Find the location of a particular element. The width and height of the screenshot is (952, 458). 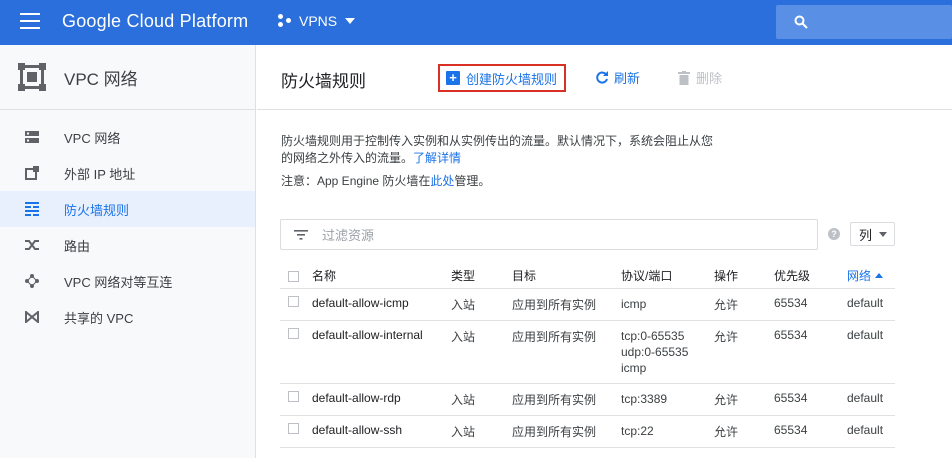

port-entry: udp:0-65535 is located at coordinates (655, 351).